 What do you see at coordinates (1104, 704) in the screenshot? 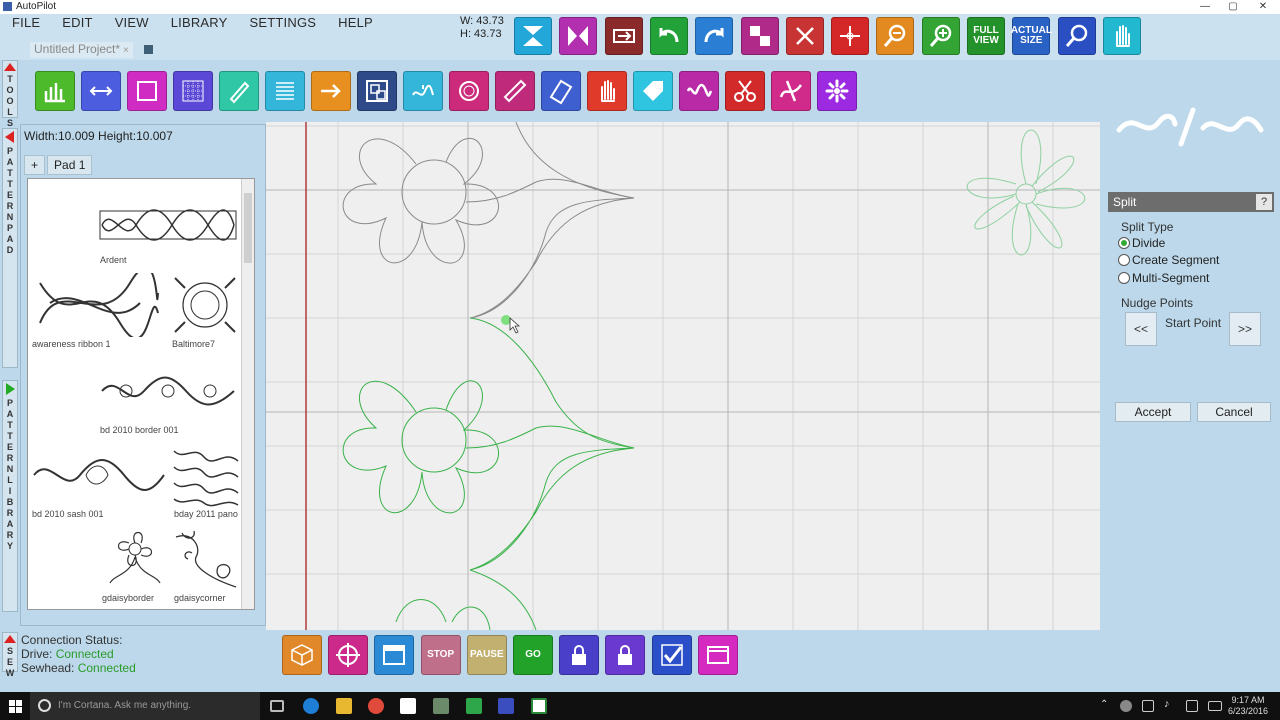
I see `tray-chevron-icon: ⌃` at bounding box center [1104, 704].